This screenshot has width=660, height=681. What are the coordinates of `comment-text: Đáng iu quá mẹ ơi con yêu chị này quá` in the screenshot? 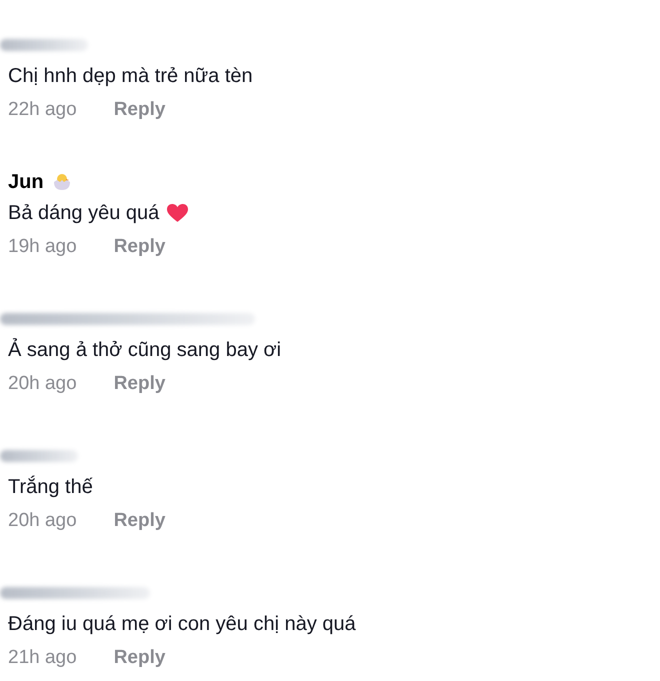 It's located at (182, 624).